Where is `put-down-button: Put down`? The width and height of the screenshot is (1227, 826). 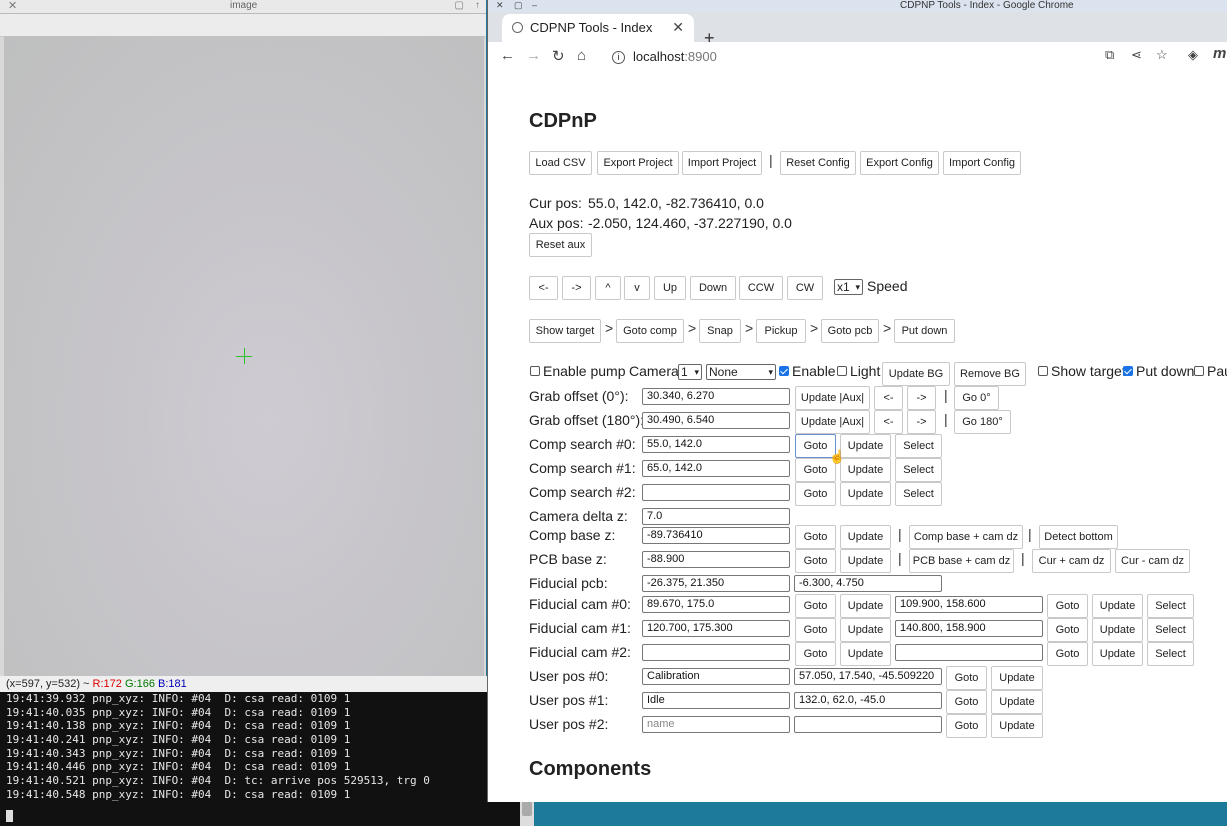
put-down-button: Put down is located at coordinates (924, 331).